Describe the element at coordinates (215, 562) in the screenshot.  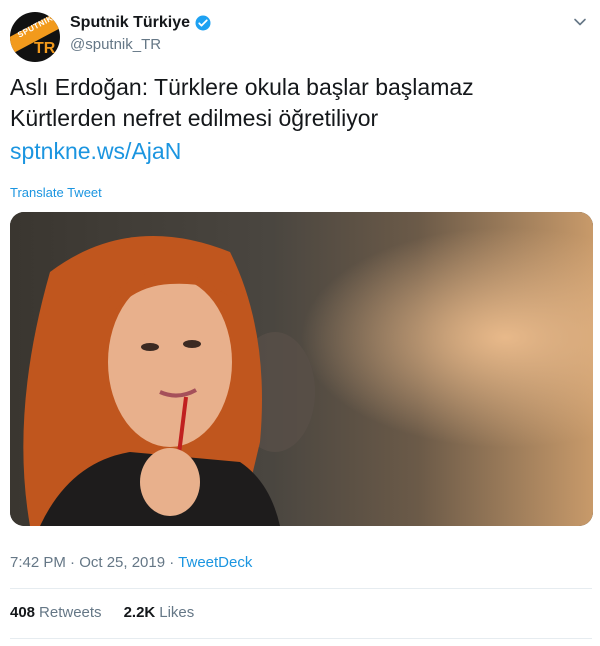
I see `tweet-source-link: TweetDeck` at that location.